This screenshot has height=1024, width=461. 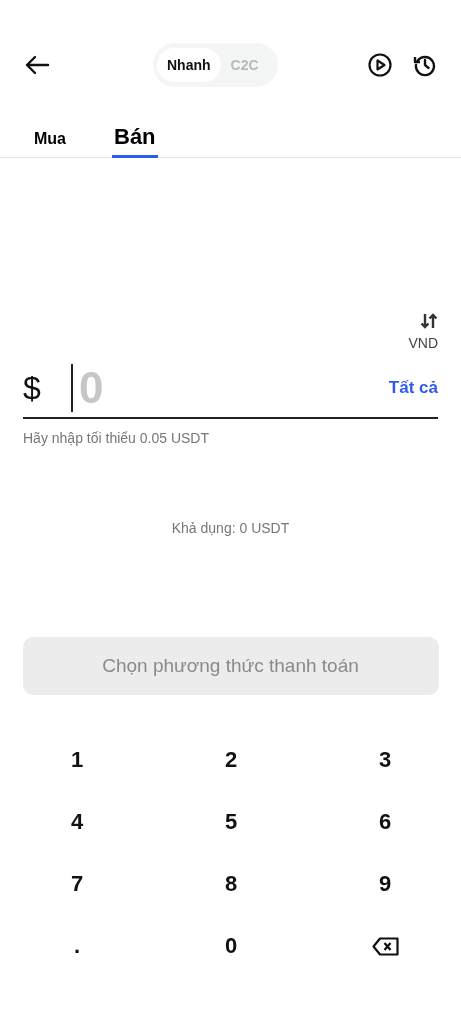 I want to click on currency-symbol: $, so click(x=32, y=388).